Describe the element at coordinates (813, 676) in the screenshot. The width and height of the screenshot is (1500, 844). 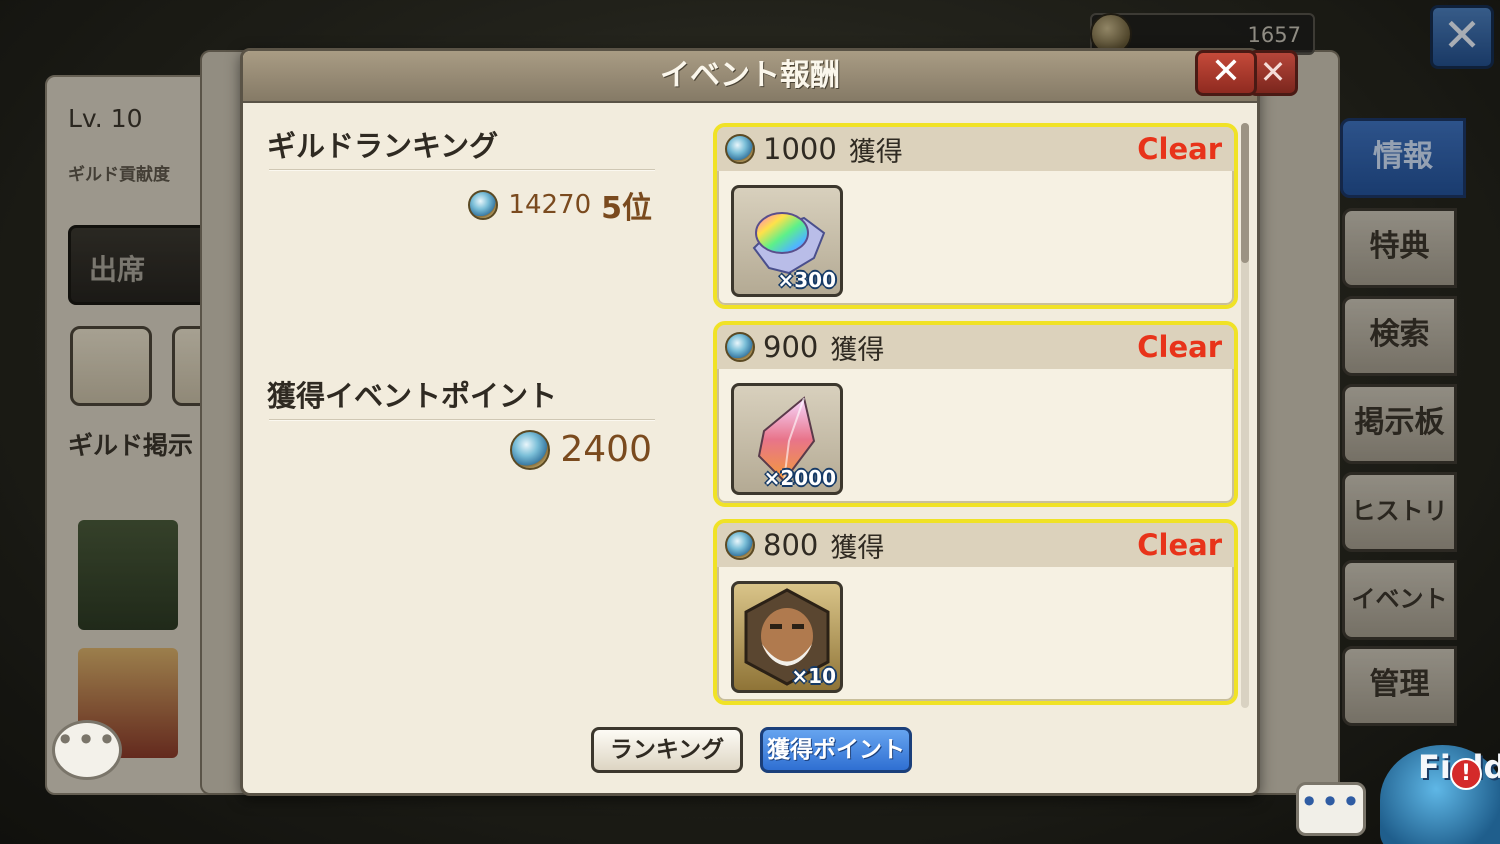
I see `reward-quantity: ×10` at that location.